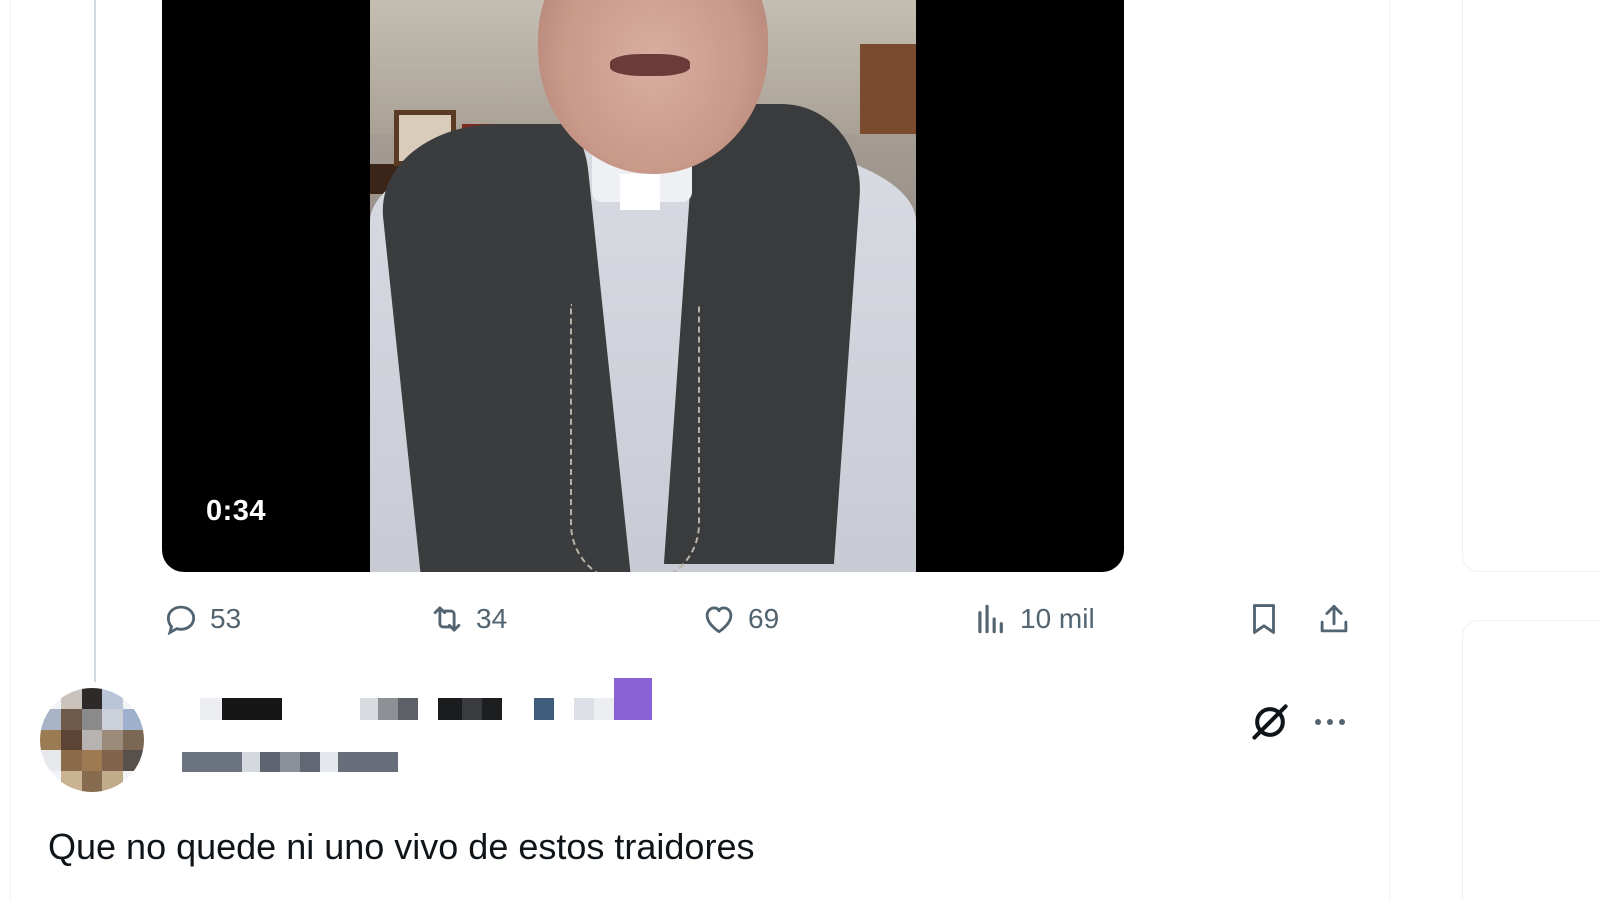 The width and height of the screenshot is (1600, 900). Describe the element at coordinates (1270, 722) in the screenshot. I see `grok-icon` at that location.